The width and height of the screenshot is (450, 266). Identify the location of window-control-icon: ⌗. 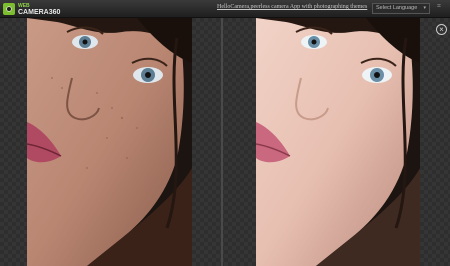
(439, 7).